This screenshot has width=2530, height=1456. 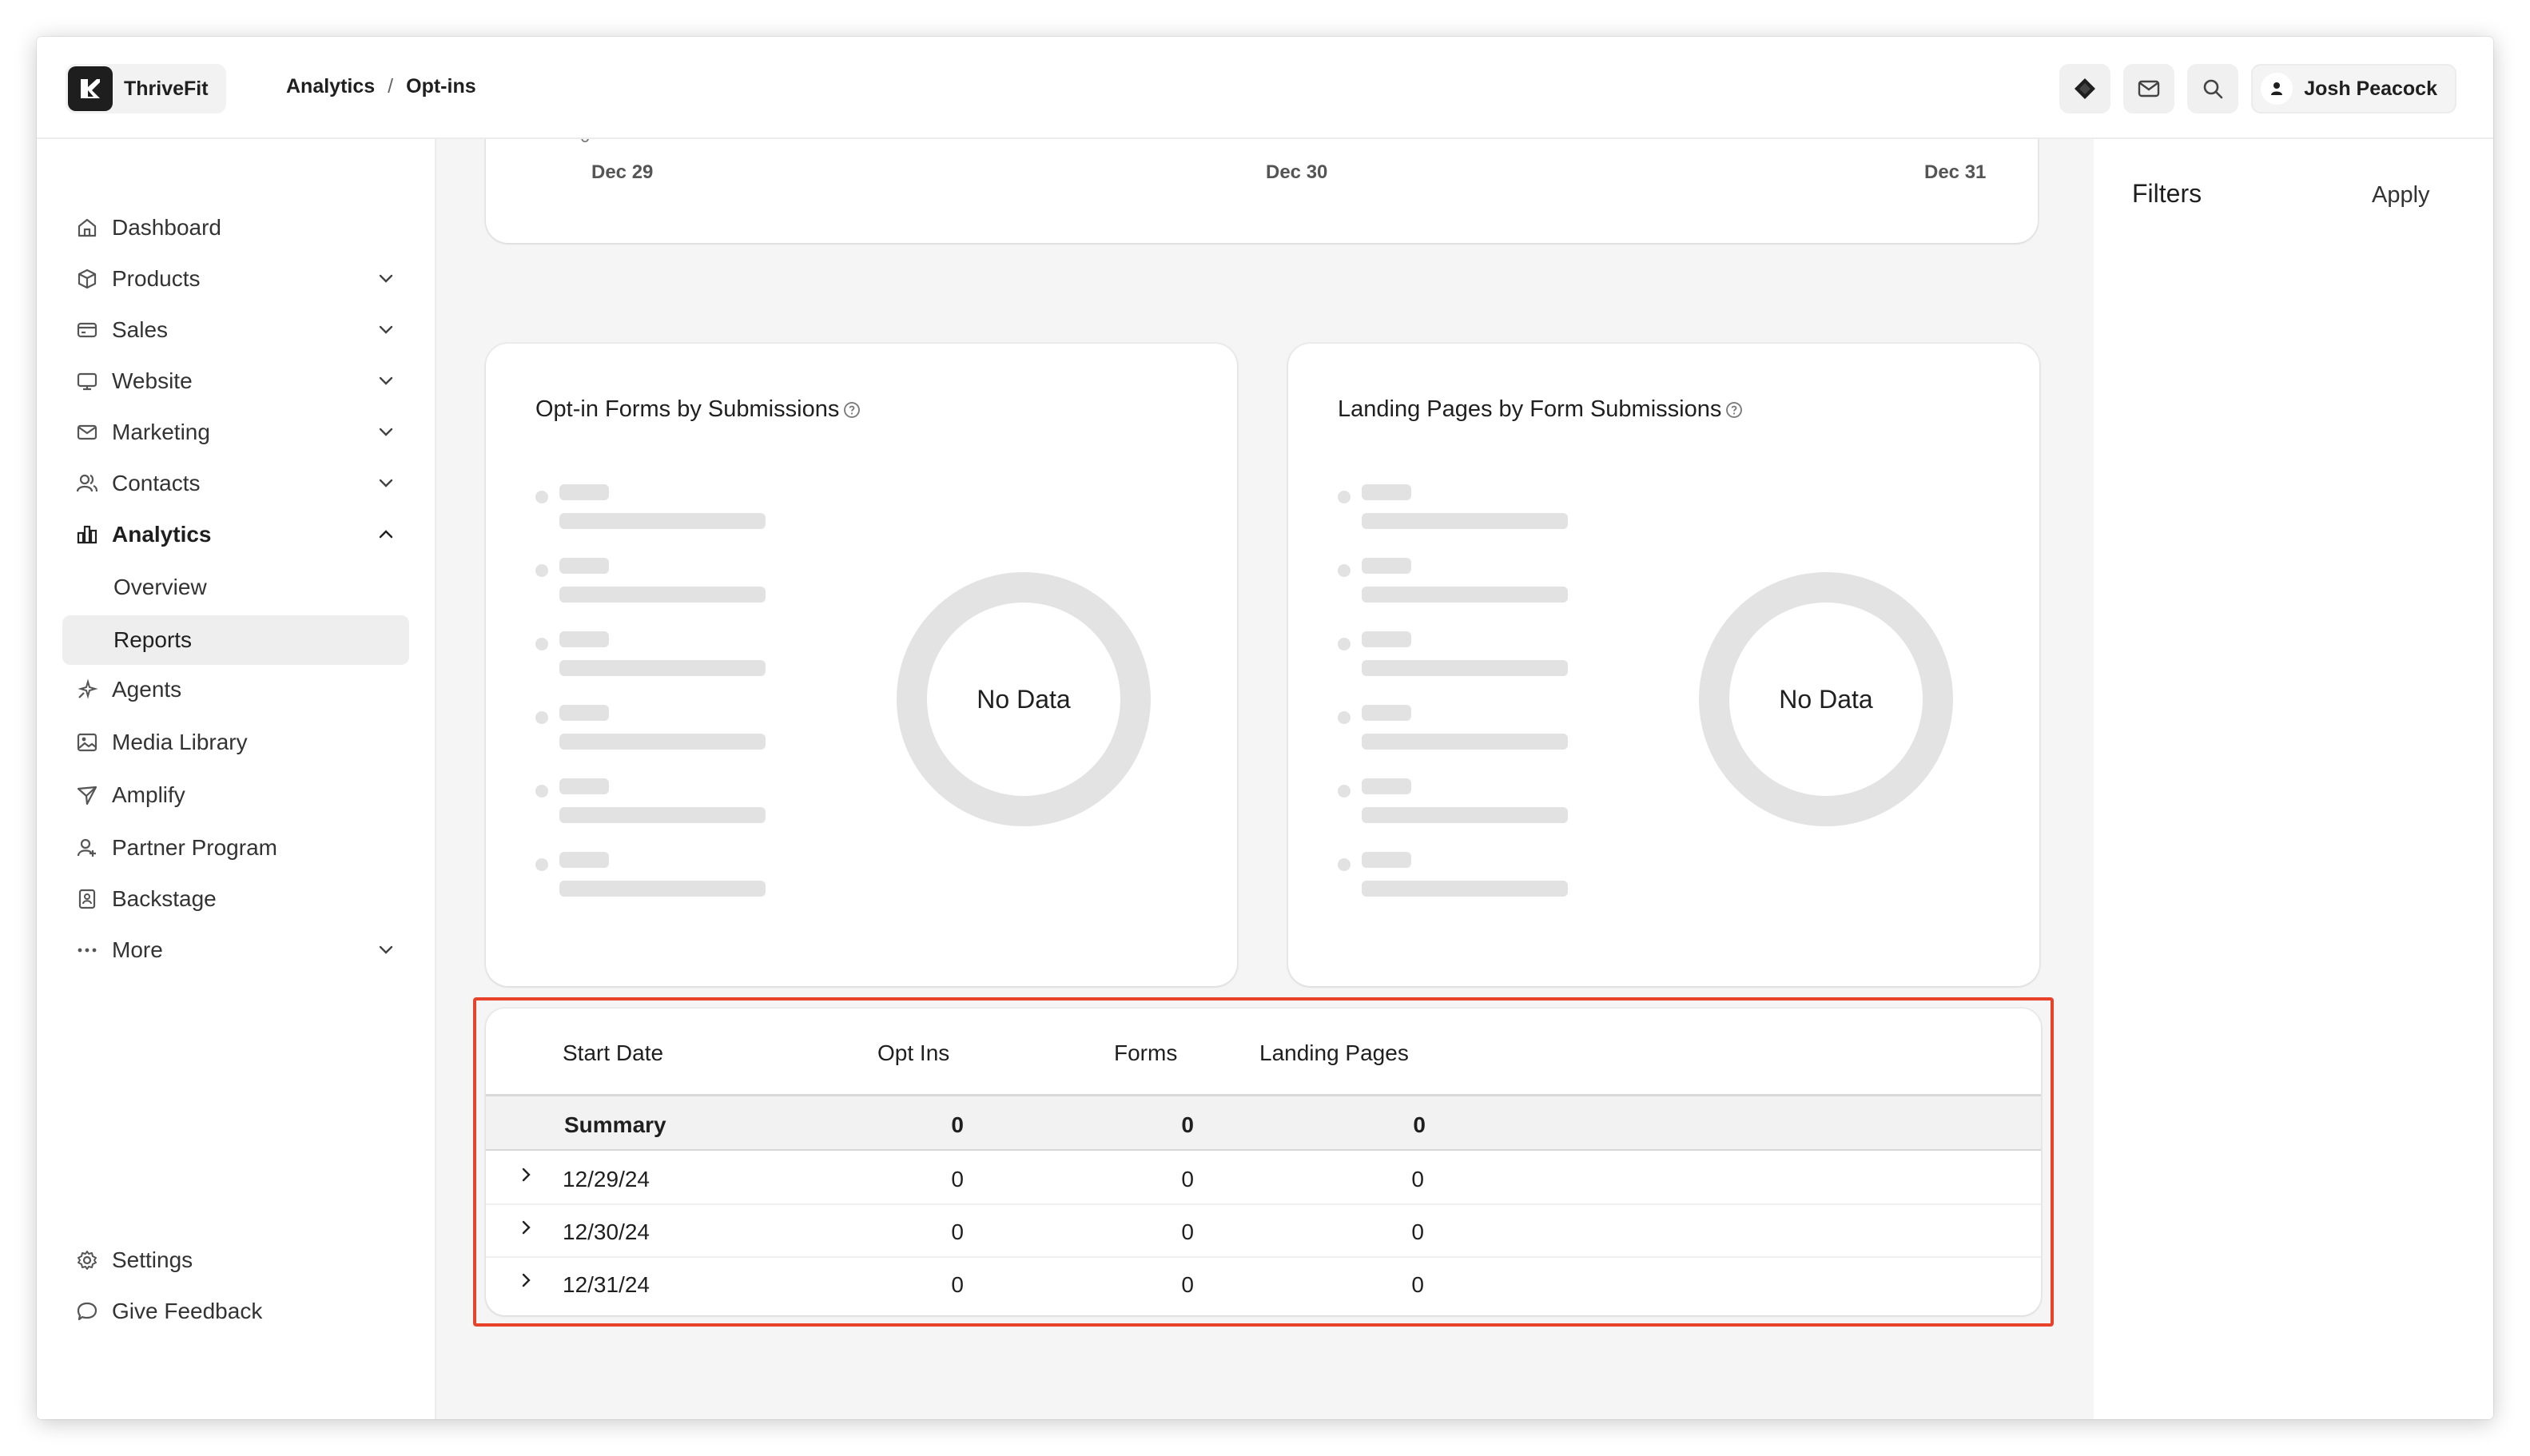 I want to click on apply-button: Apply, so click(x=2401, y=195).